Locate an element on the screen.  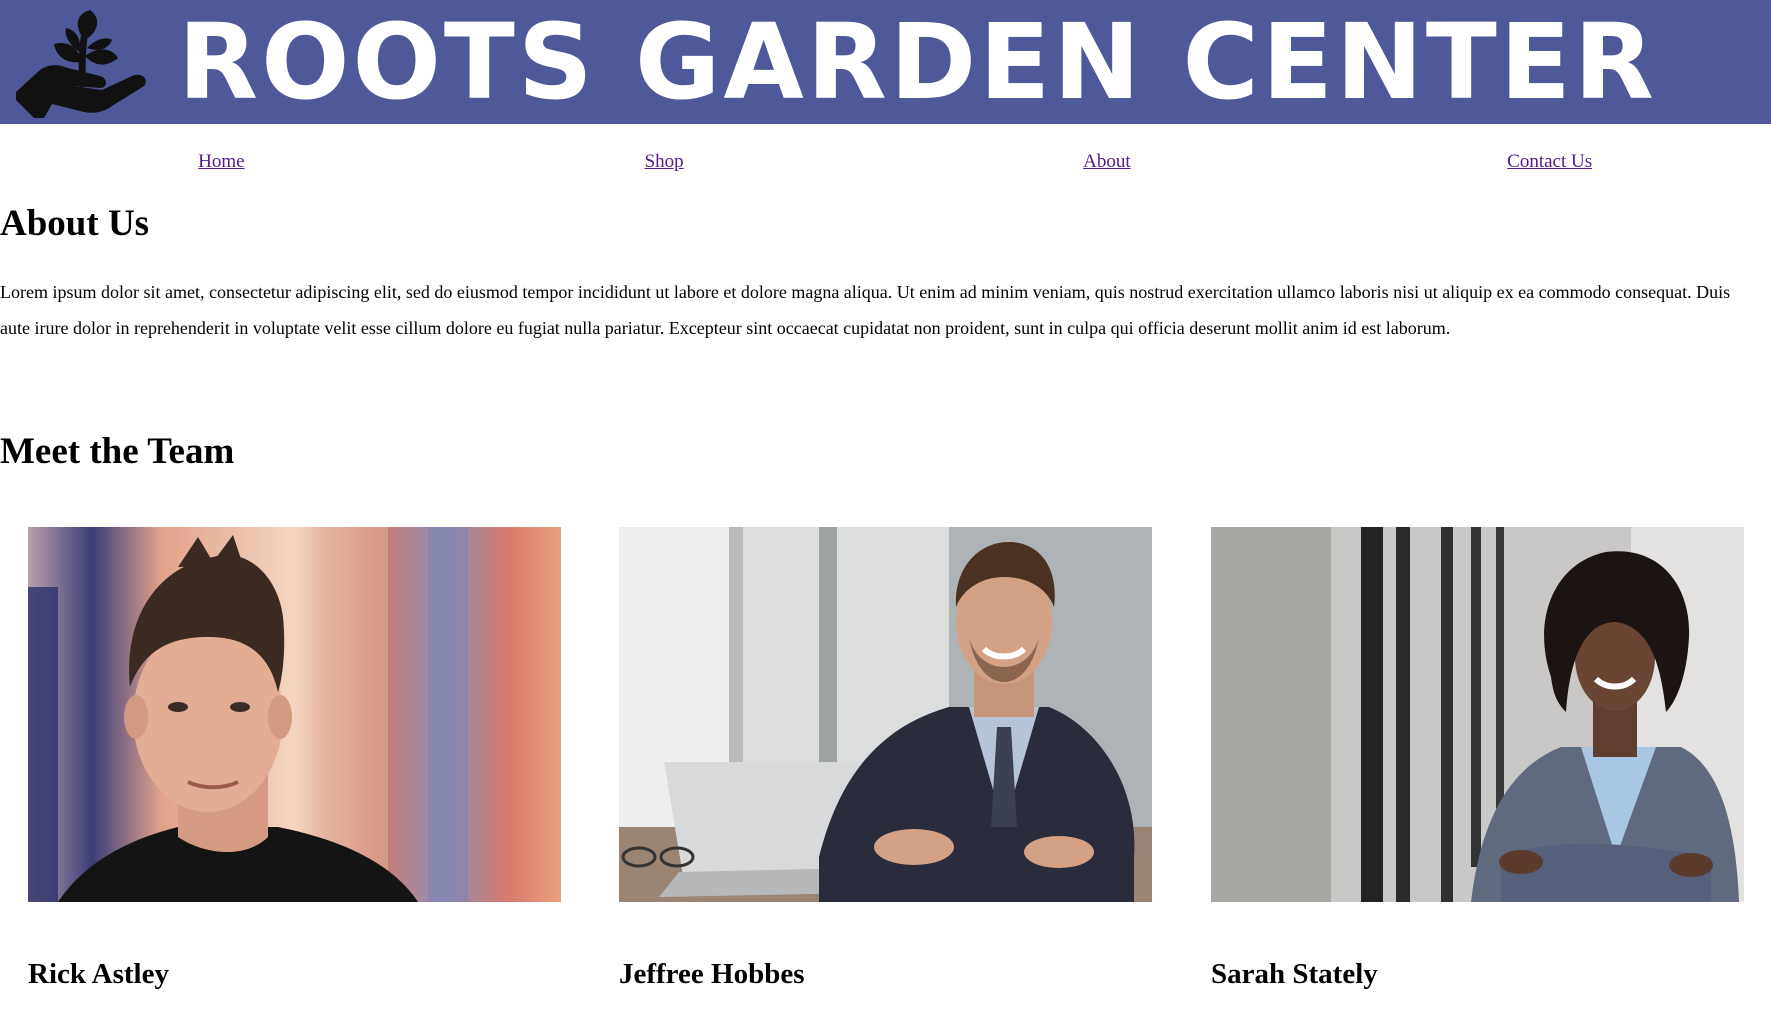
nav-link-about: About is located at coordinates (1107, 161).